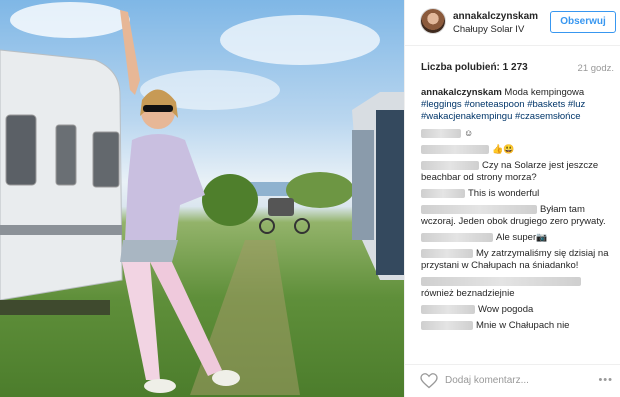 The image size is (620, 397). I want to click on comment-text: Mnie w Chałupach nie, so click(523, 325).